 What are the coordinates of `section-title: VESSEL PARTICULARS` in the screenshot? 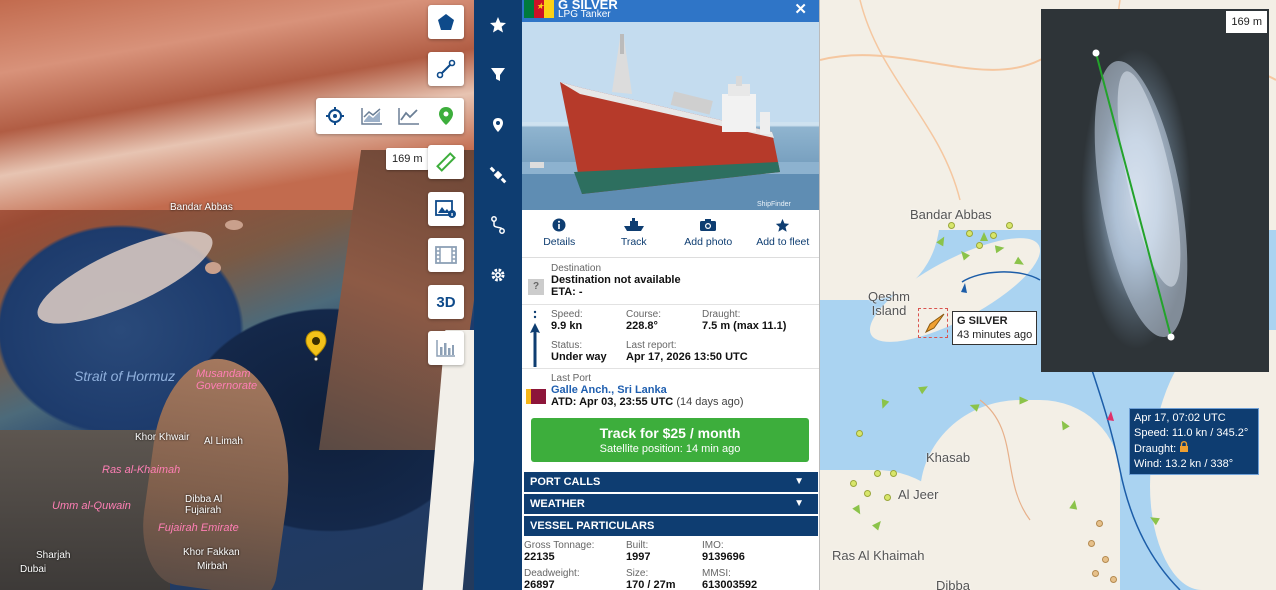 It's located at (592, 526).